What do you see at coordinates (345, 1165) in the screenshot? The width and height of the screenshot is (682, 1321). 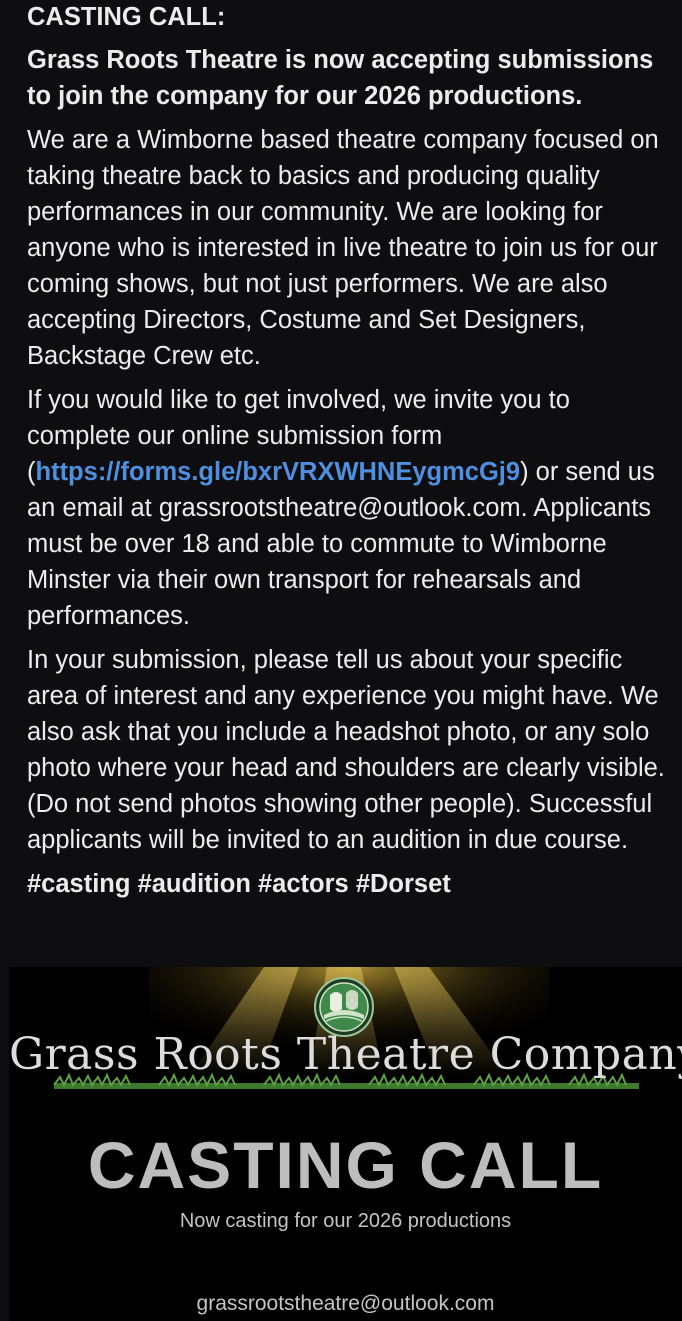 I see `banner-headline: CASTING CALL` at bounding box center [345, 1165].